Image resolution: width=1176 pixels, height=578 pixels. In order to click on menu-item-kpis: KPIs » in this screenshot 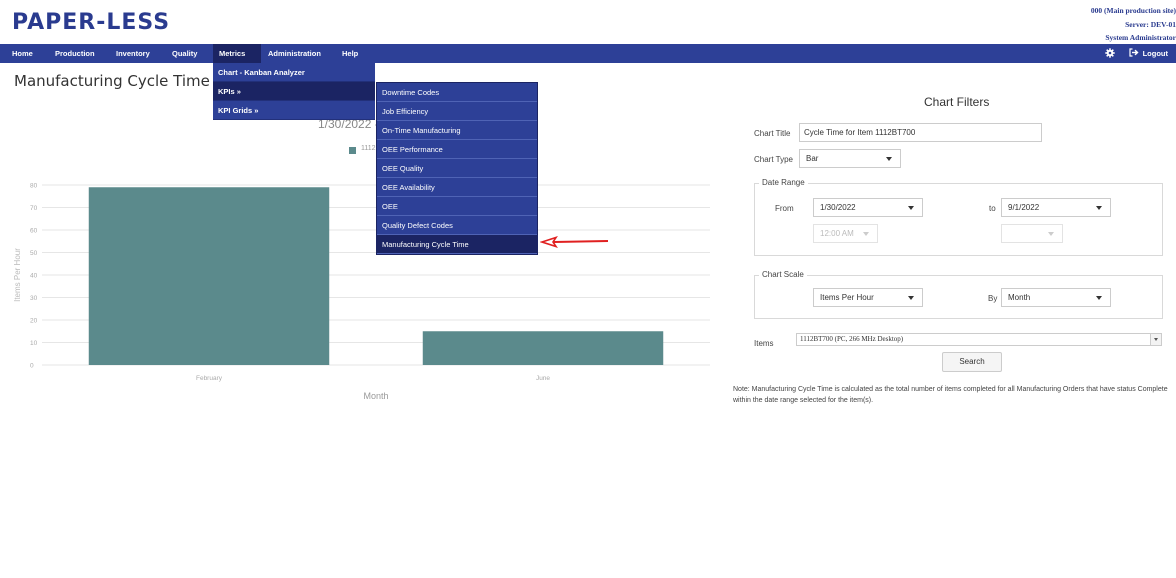, I will do `click(294, 91)`.